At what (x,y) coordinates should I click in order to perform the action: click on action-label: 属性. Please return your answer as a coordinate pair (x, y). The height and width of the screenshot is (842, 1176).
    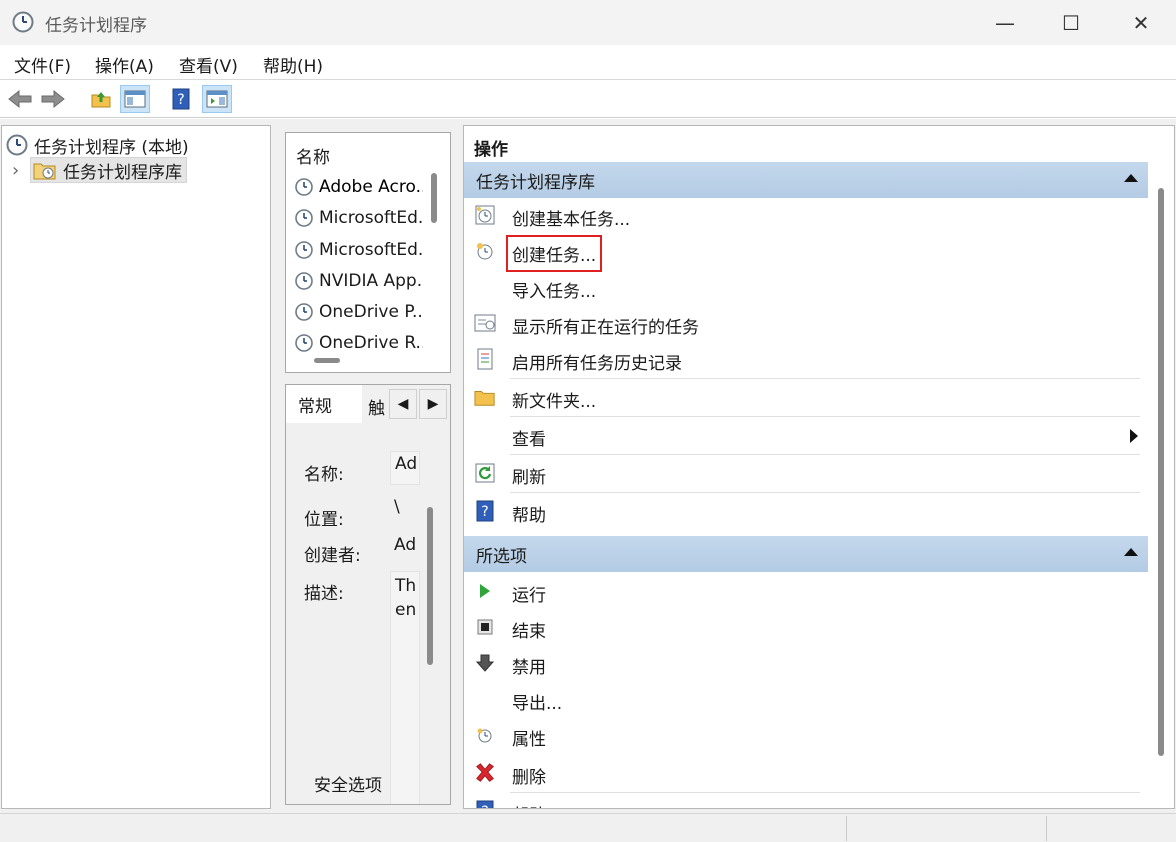
    Looking at the image, I should click on (529, 740).